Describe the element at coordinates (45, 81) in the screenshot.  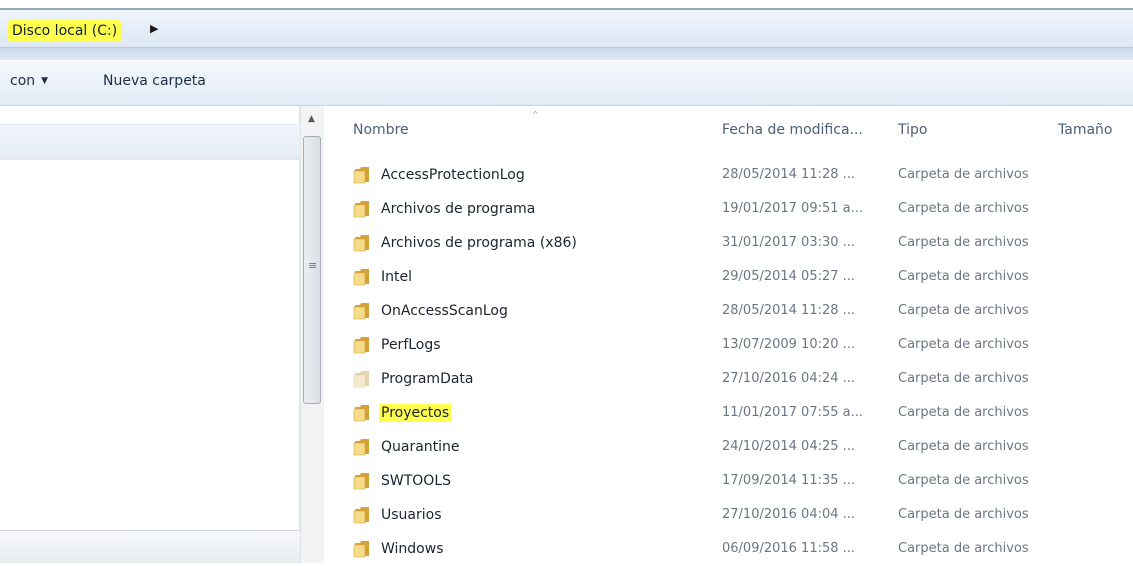
I see `dropdown-caret-icon: ▼` at that location.